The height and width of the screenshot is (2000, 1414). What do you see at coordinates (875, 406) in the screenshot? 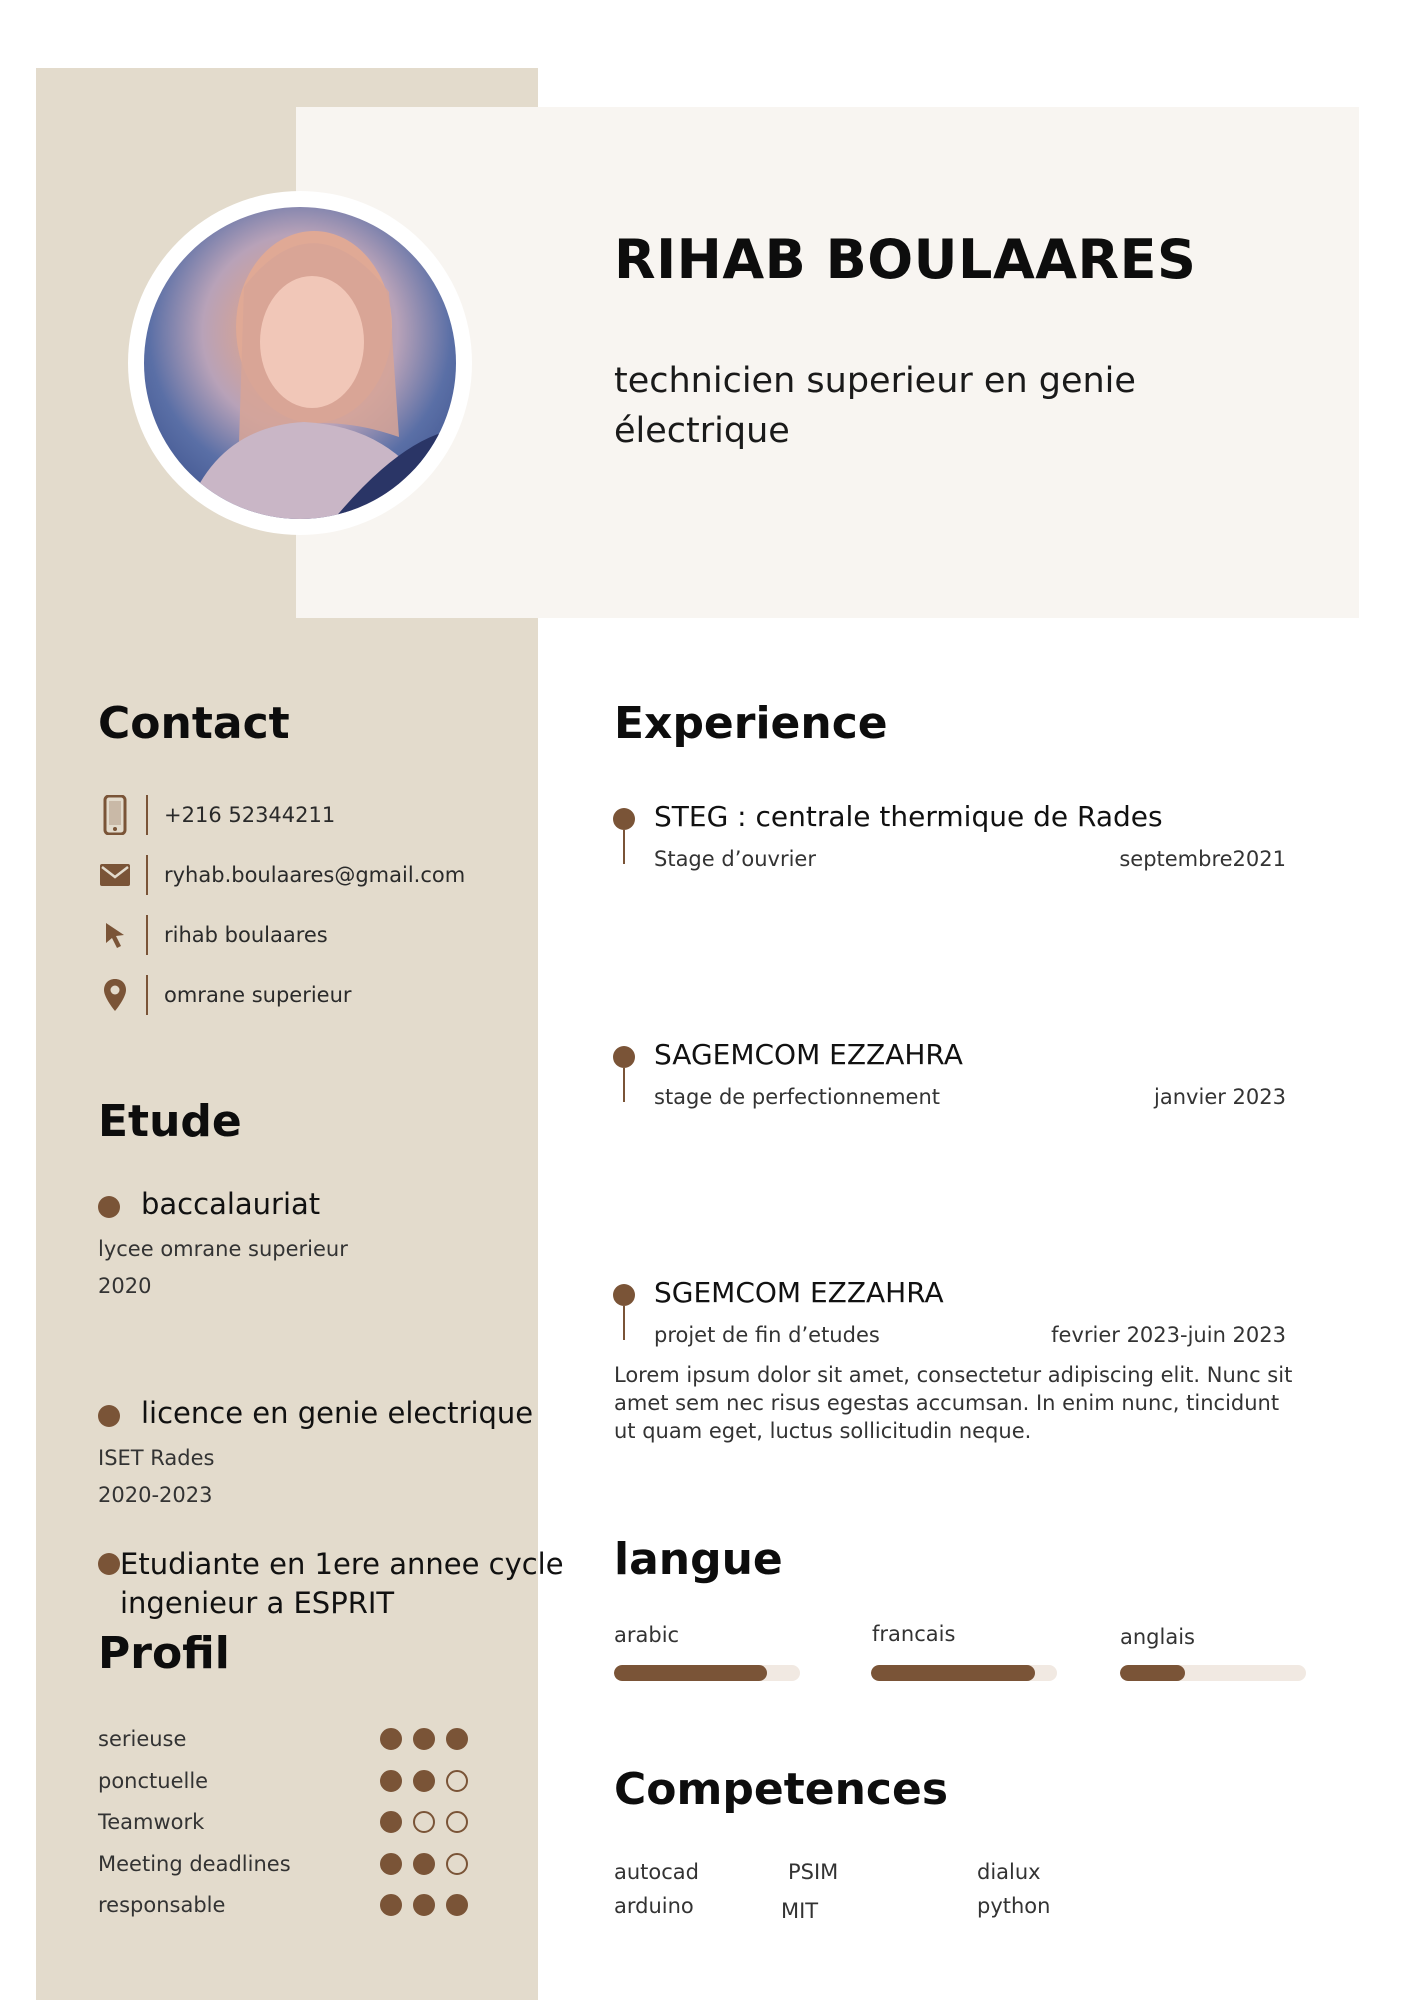
I see `job-title: technicien superieur en genie électrique` at bounding box center [875, 406].